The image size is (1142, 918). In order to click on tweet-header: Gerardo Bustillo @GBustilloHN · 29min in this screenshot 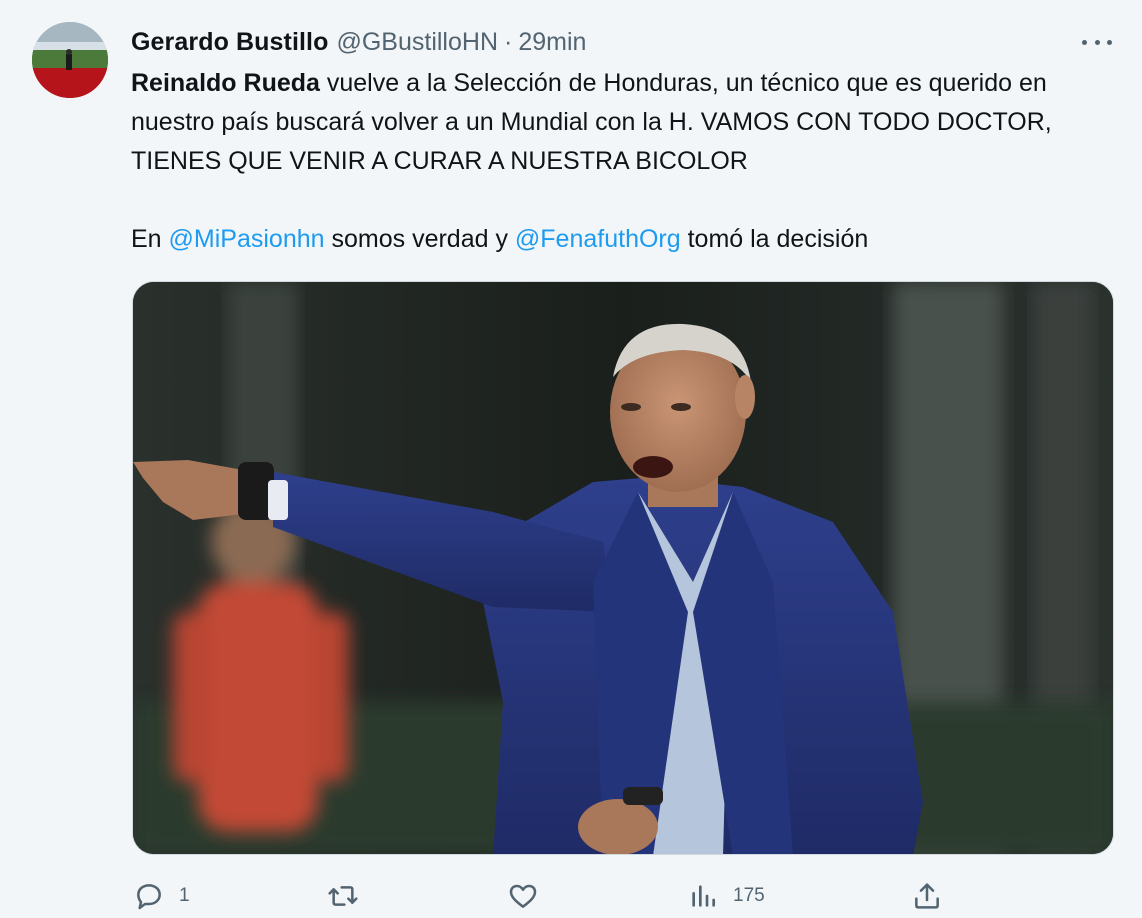, I will do `click(358, 42)`.